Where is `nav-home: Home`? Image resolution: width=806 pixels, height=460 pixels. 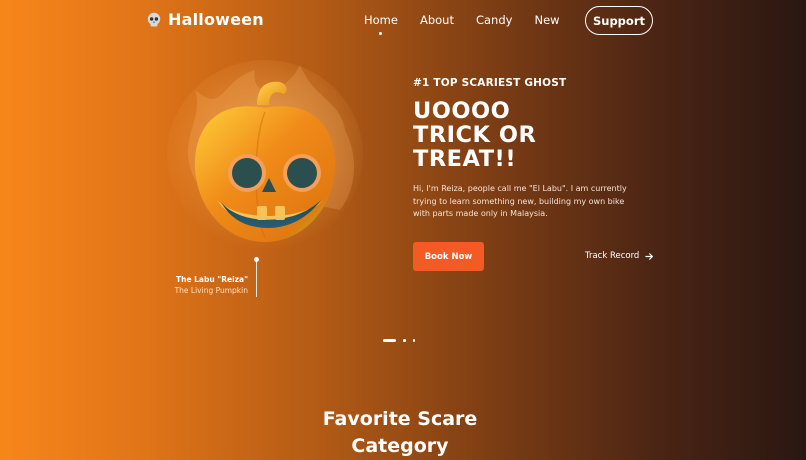
nav-home: Home is located at coordinates (381, 24).